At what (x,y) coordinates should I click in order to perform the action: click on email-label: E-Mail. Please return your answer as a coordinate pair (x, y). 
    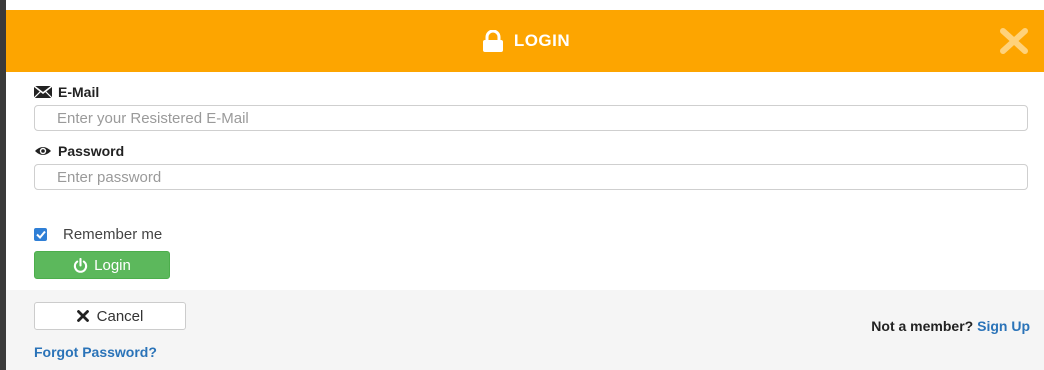
    Looking at the image, I should click on (66, 92).